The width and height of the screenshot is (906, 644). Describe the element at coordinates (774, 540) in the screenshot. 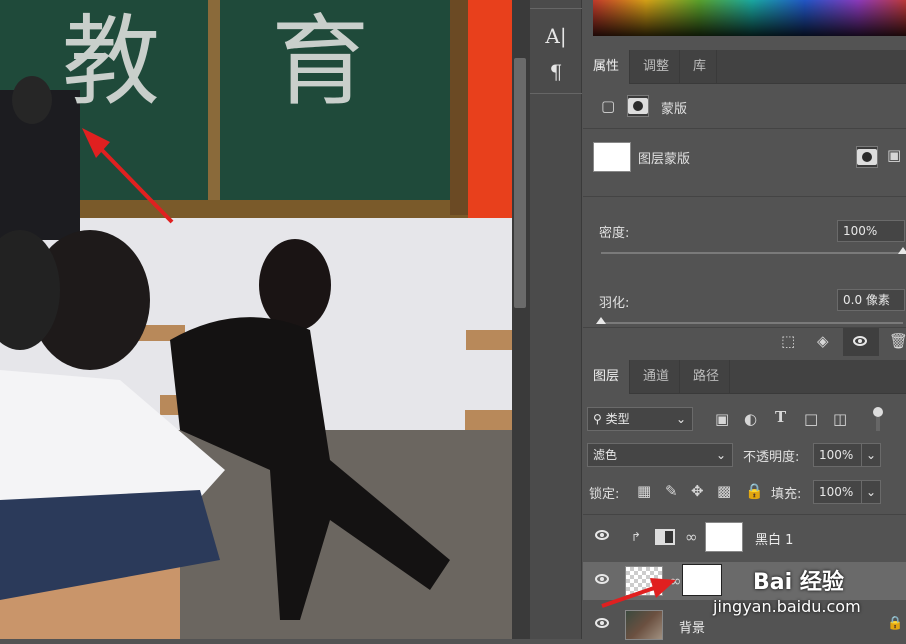

I see `layer-name: 黑白 1` at that location.